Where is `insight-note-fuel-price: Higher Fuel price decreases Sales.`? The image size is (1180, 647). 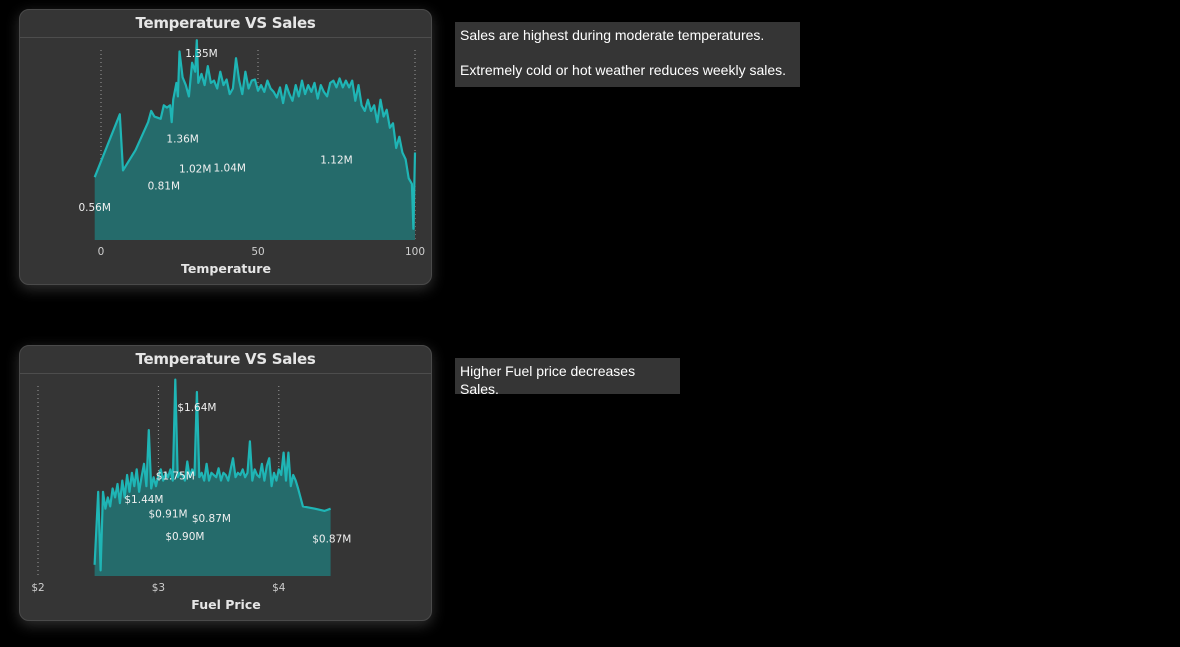 insight-note-fuel-price: Higher Fuel price decreases Sales. is located at coordinates (567, 377).